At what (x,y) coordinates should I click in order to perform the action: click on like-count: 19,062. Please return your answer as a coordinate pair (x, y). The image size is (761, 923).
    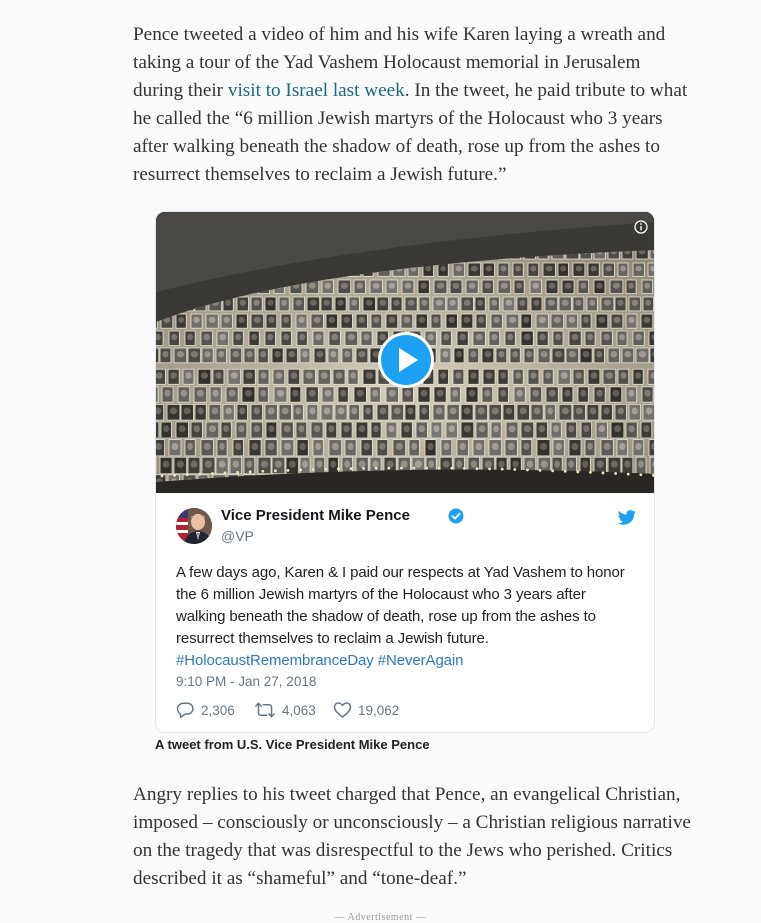
    Looking at the image, I should click on (379, 710).